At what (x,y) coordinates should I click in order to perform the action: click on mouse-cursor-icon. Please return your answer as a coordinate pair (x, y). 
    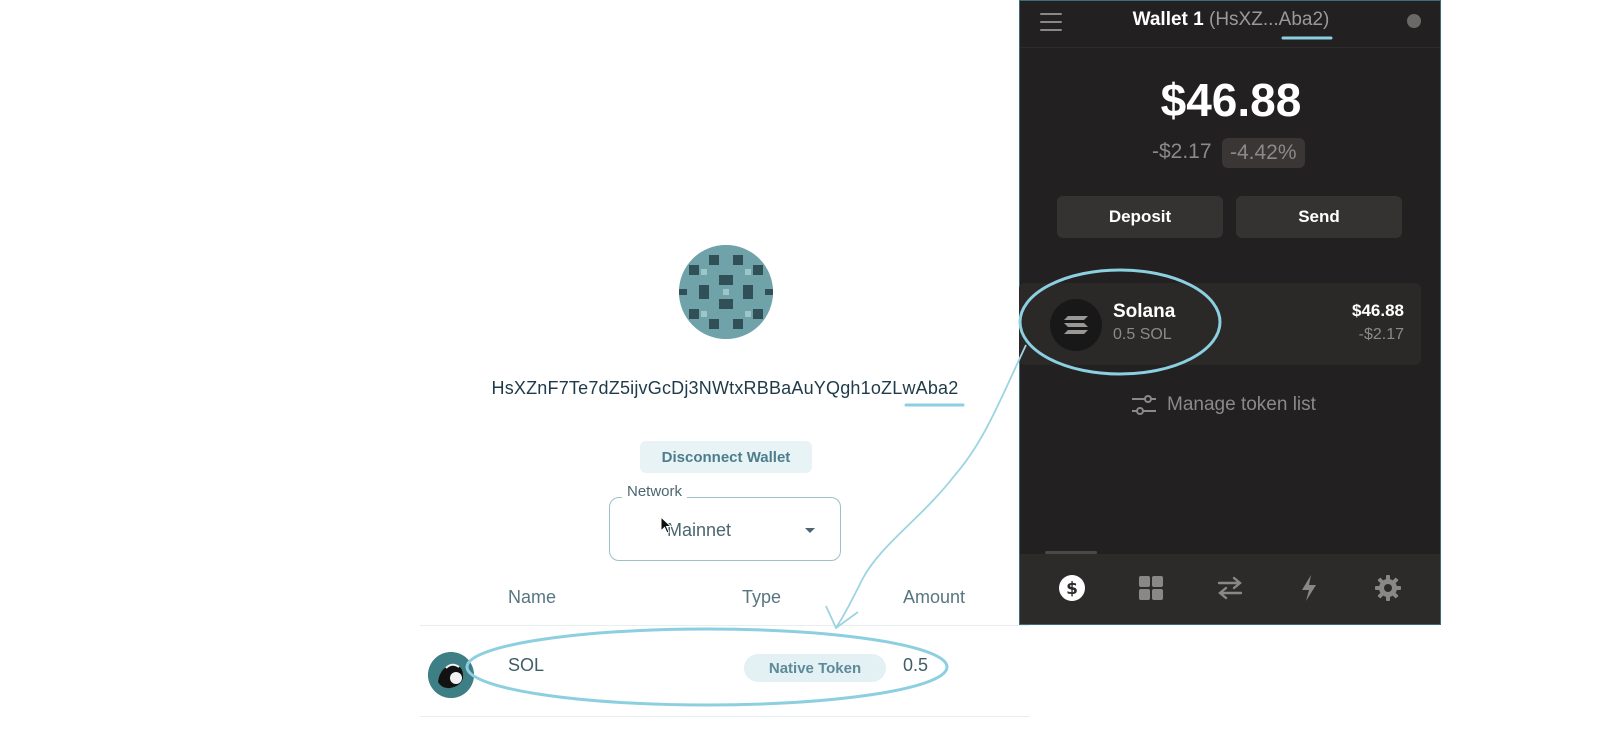
    Looking at the image, I should click on (666, 525).